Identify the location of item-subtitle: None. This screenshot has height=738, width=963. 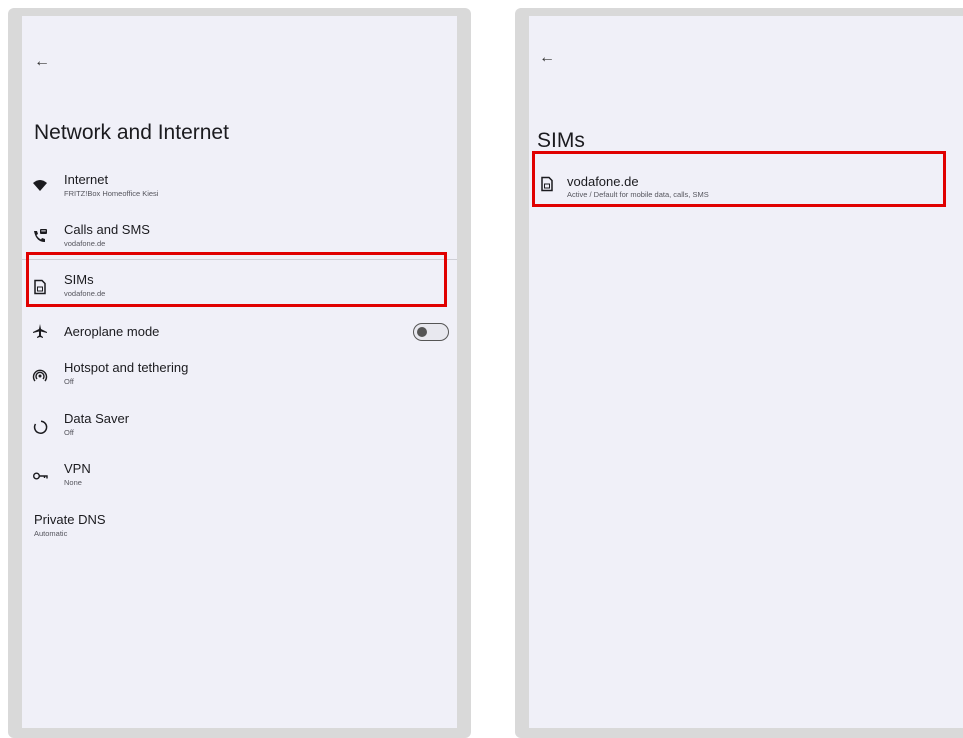
(73, 482).